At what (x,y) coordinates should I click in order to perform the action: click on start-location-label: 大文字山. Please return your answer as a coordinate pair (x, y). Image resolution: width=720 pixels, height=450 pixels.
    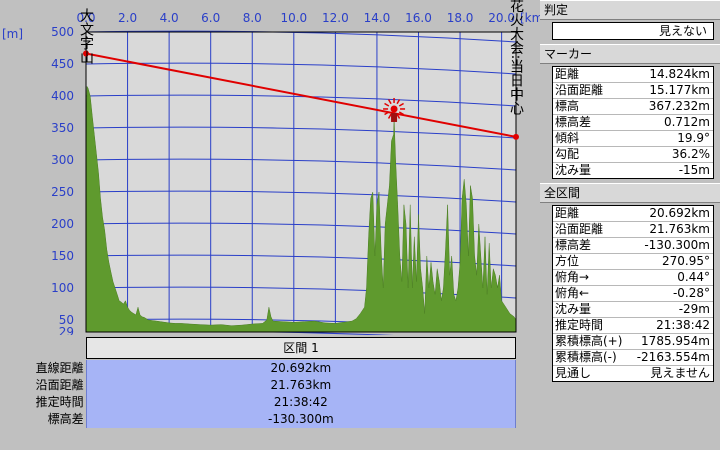
    Looking at the image, I should click on (86, 36).